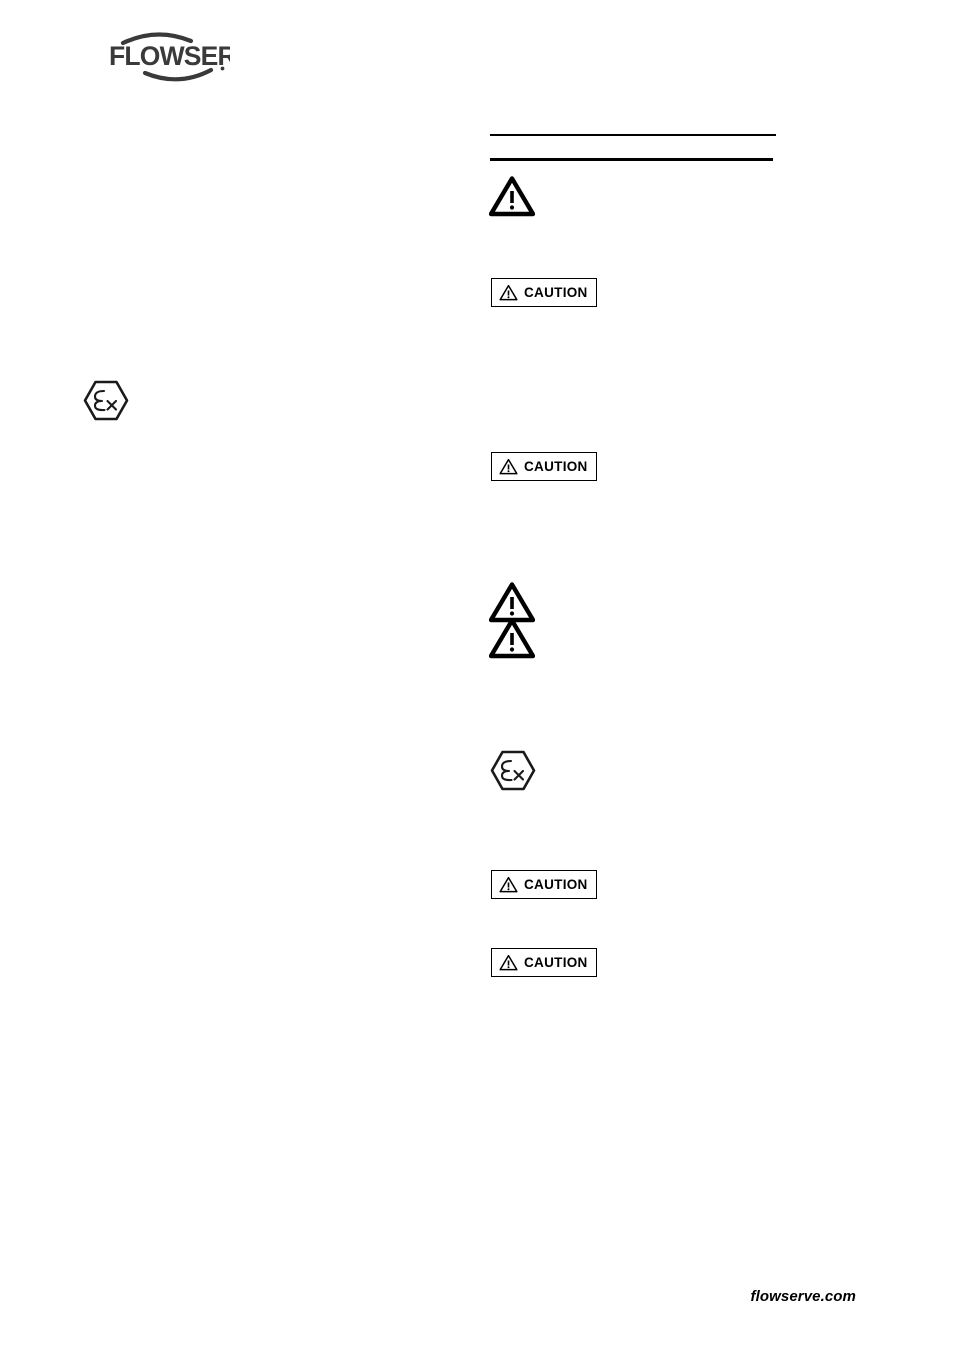  What do you see at coordinates (633, 135) in the screenshot?
I see `section-rule-top` at bounding box center [633, 135].